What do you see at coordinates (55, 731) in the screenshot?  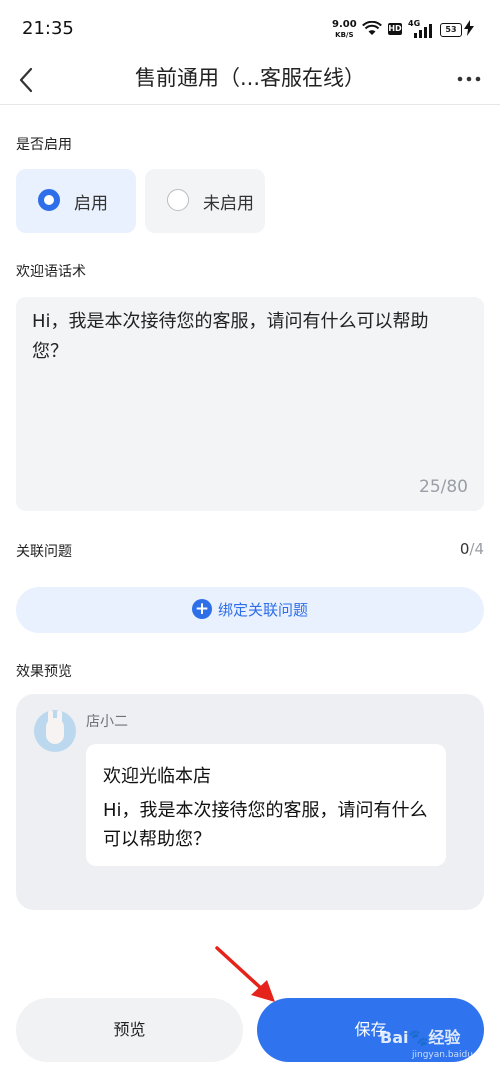 I see `avatar` at bounding box center [55, 731].